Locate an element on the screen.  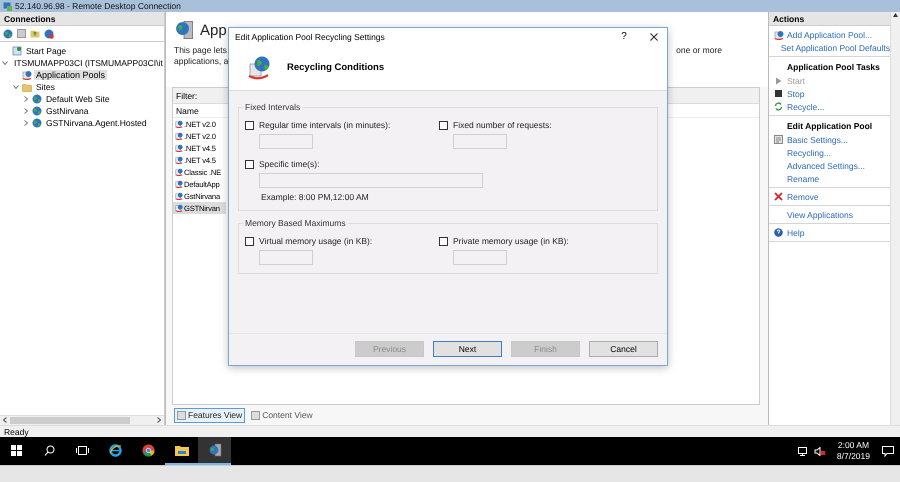
connect-icon is located at coordinates (8, 33).